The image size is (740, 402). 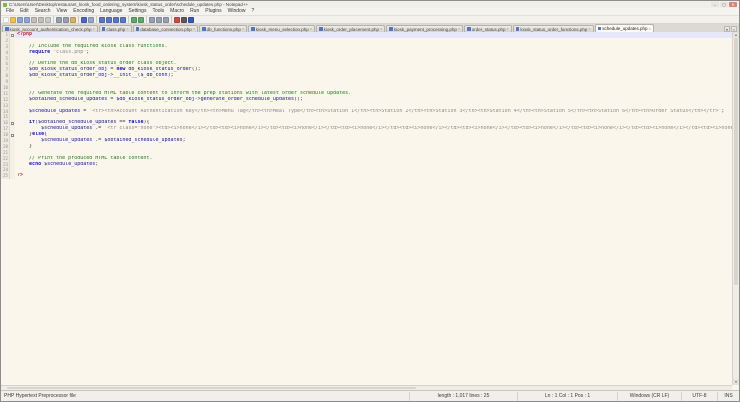 I want to click on undo-icon, so click(x=84, y=19).